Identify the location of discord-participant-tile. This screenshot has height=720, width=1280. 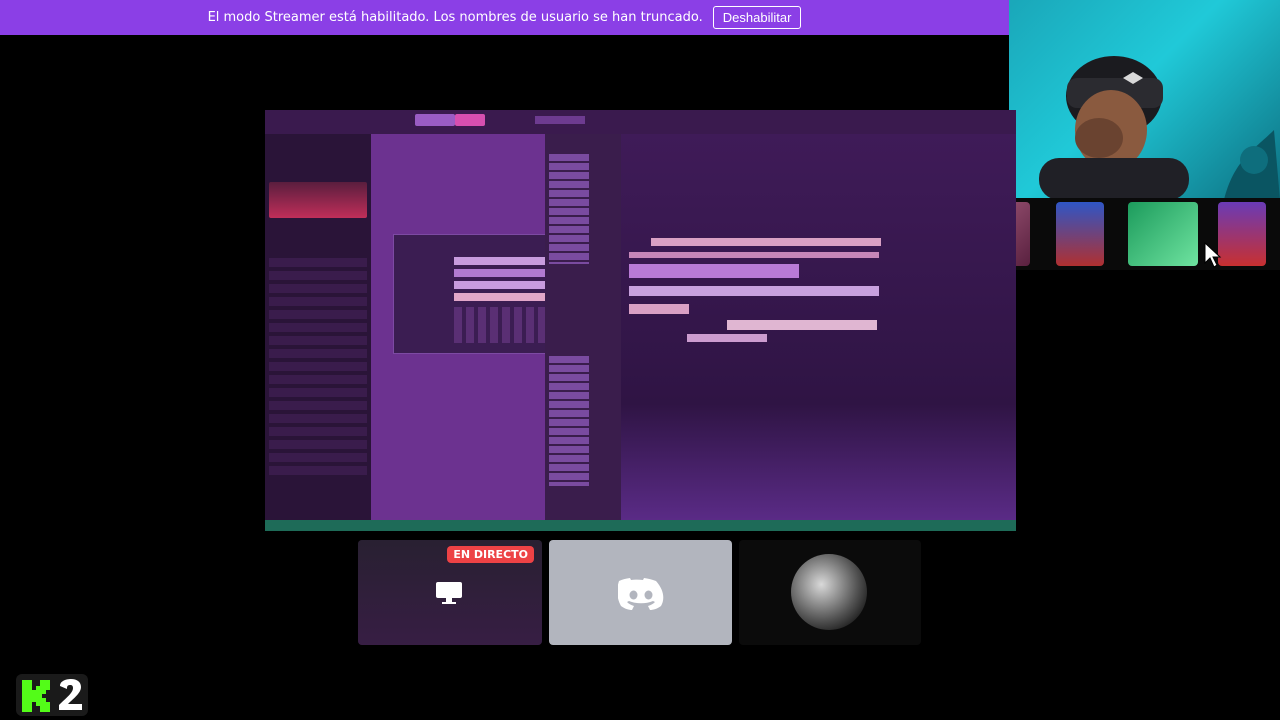
(640, 592).